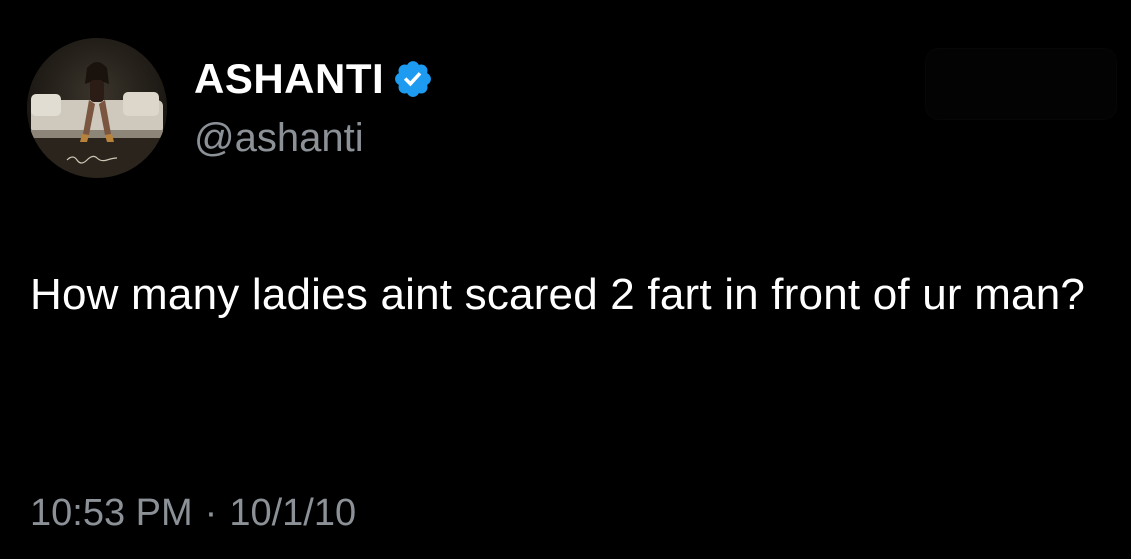 This screenshot has width=1131, height=559. What do you see at coordinates (413, 79) in the screenshot?
I see `verified-badge-icon` at bounding box center [413, 79].